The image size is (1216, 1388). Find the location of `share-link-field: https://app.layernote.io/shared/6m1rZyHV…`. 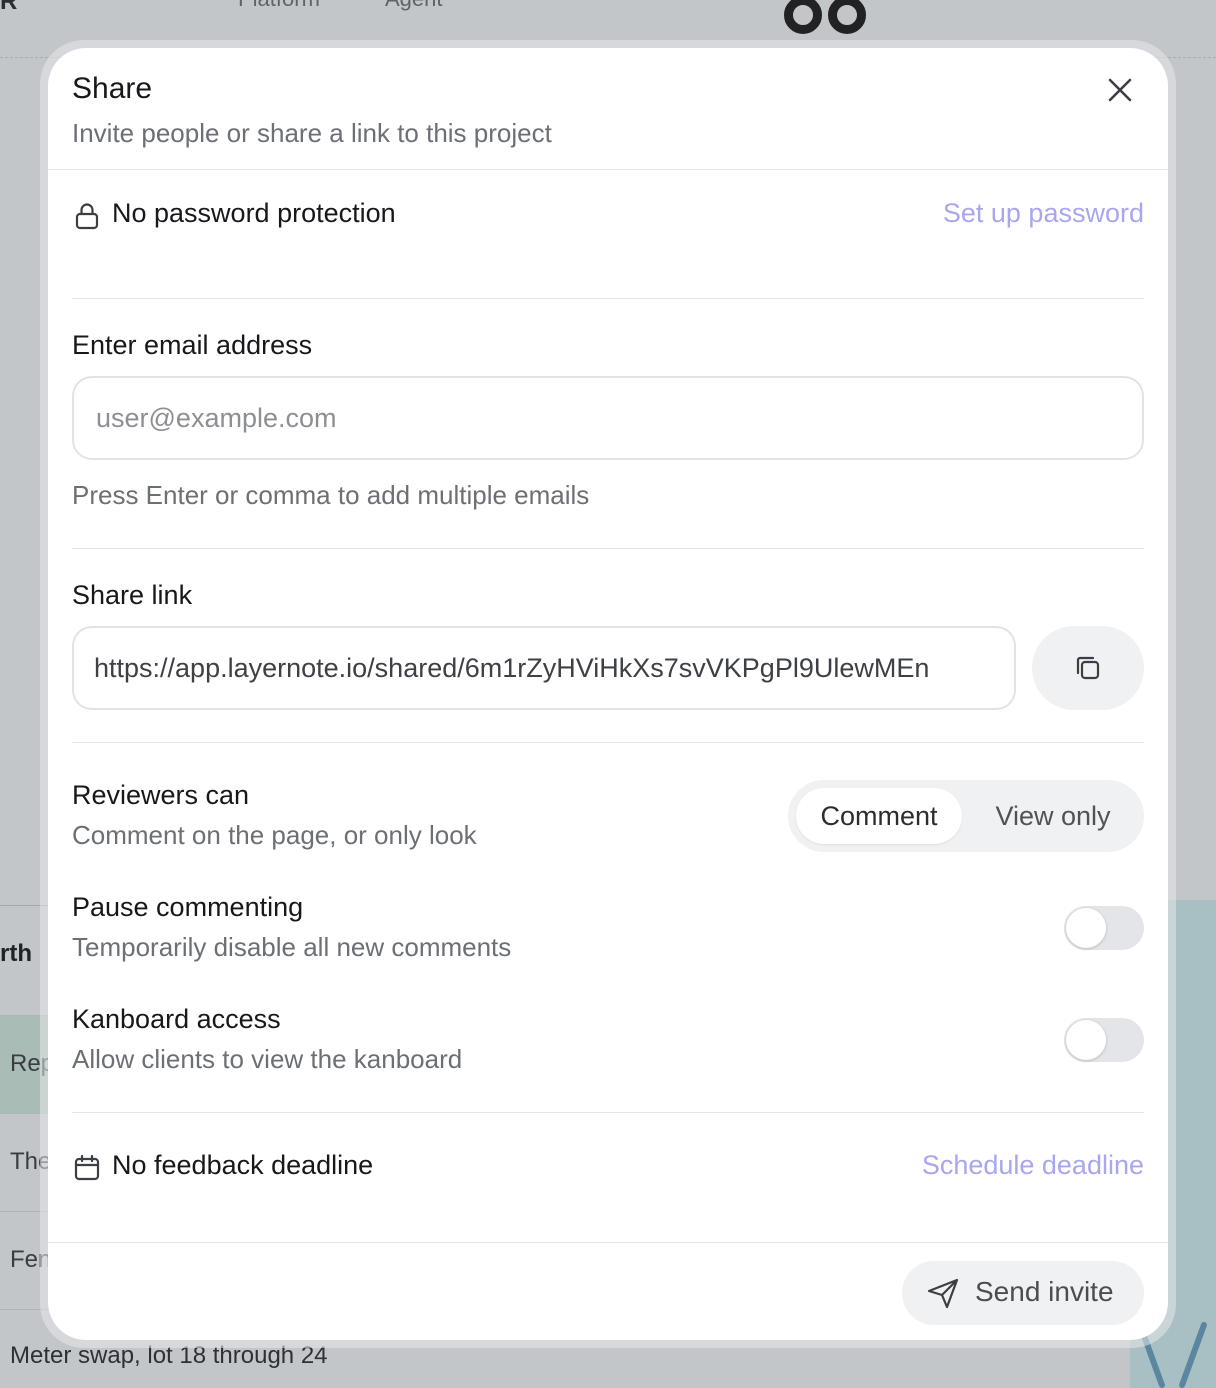

share-link-field: https://app.layernote.io/shared/6m1rZyHV… is located at coordinates (544, 668).